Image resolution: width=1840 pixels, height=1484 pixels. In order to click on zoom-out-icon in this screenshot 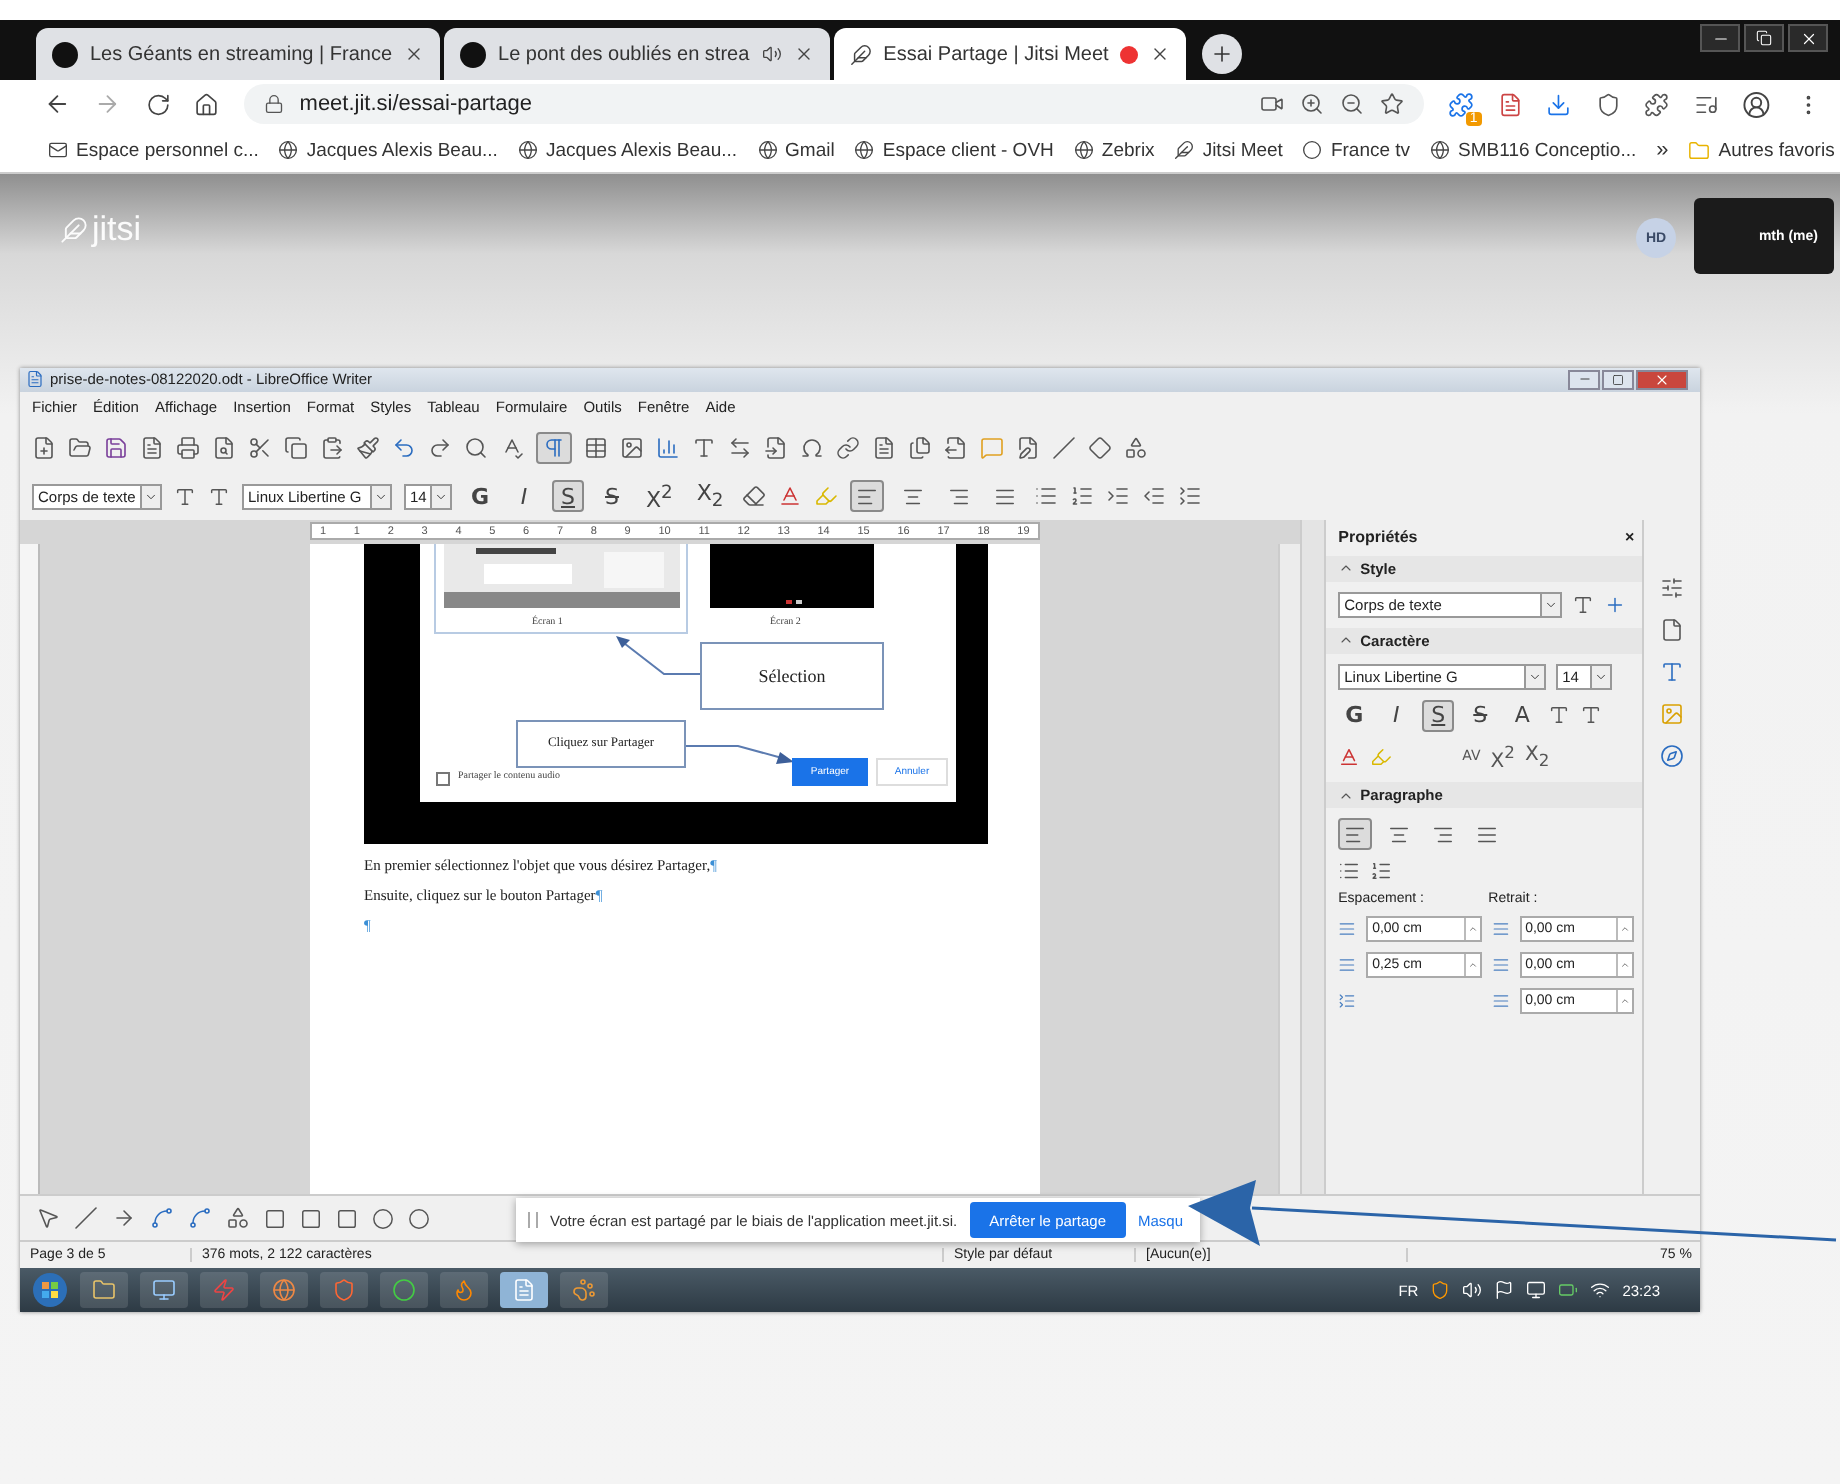, I will do `click(1351, 104)`.